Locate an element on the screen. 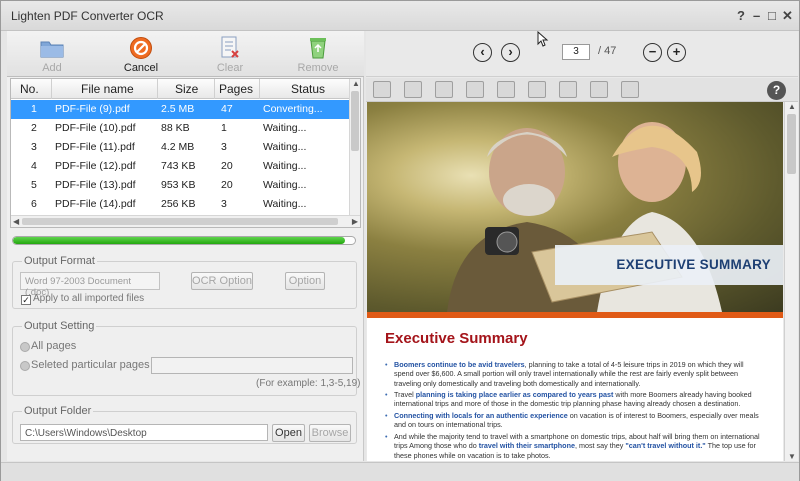 Image resolution: width=800 pixels, height=481 pixels. conversion-progress-bar is located at coordinates (184, 240).